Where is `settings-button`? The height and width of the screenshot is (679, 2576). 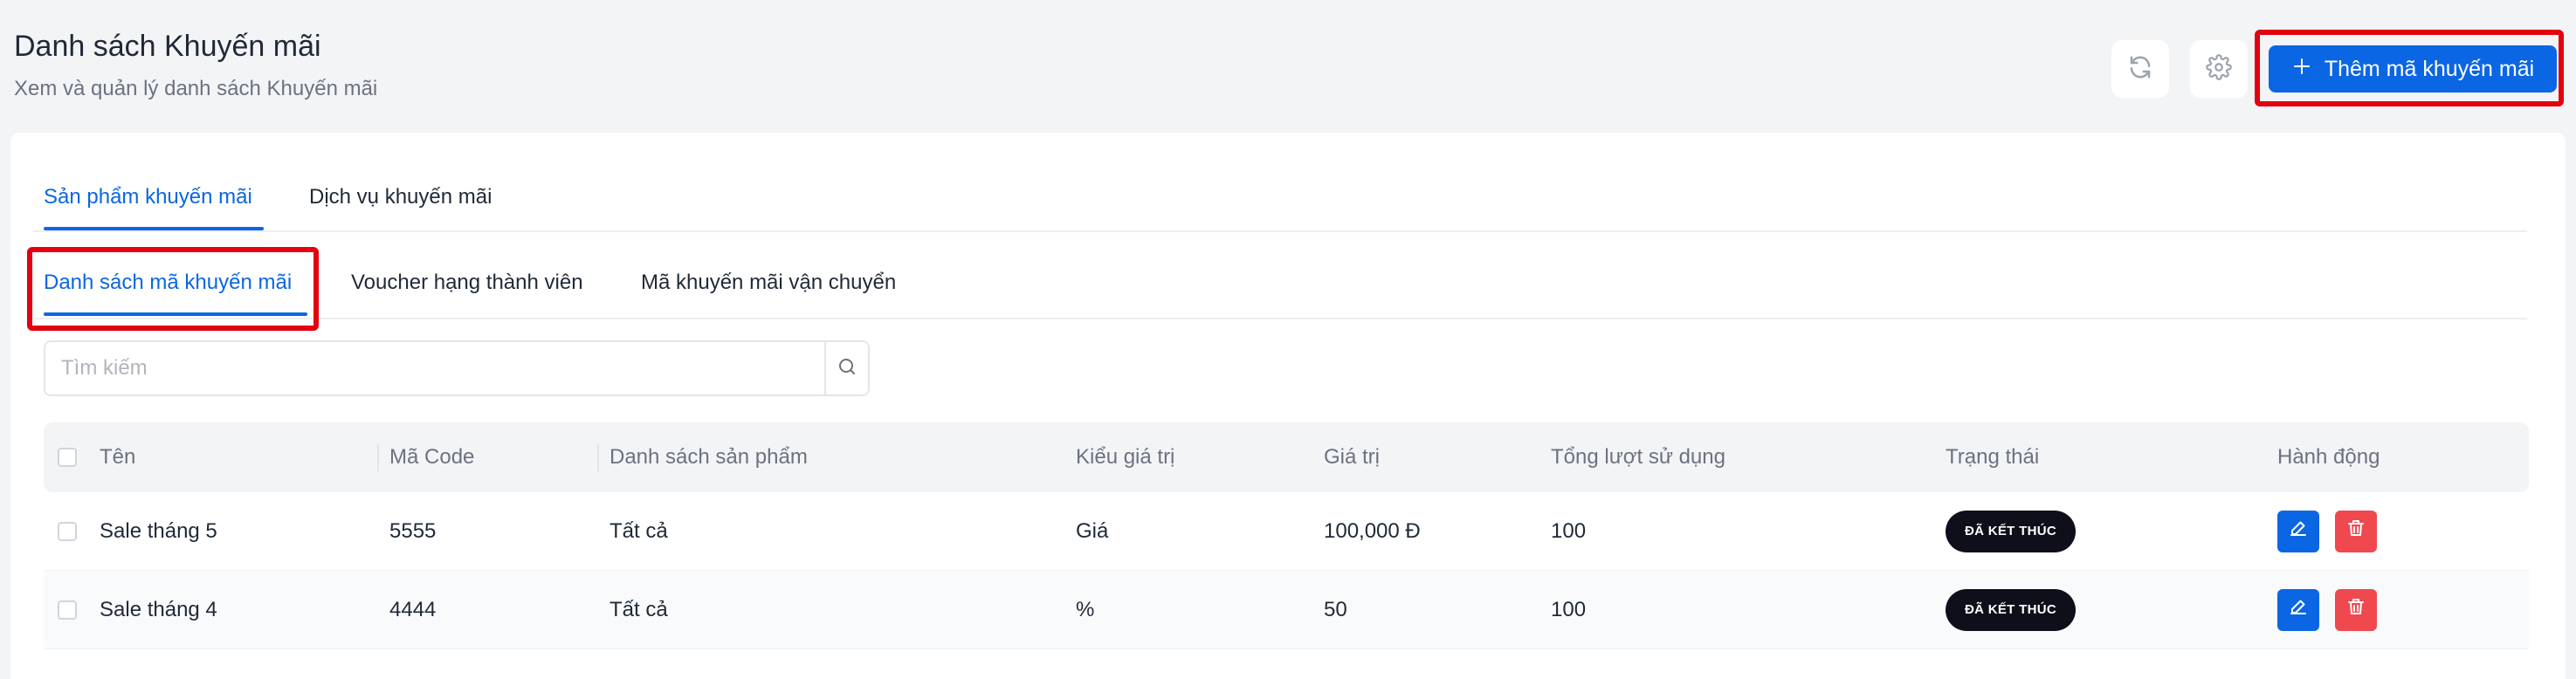 settings-button is located at coordinates (2219, 69).